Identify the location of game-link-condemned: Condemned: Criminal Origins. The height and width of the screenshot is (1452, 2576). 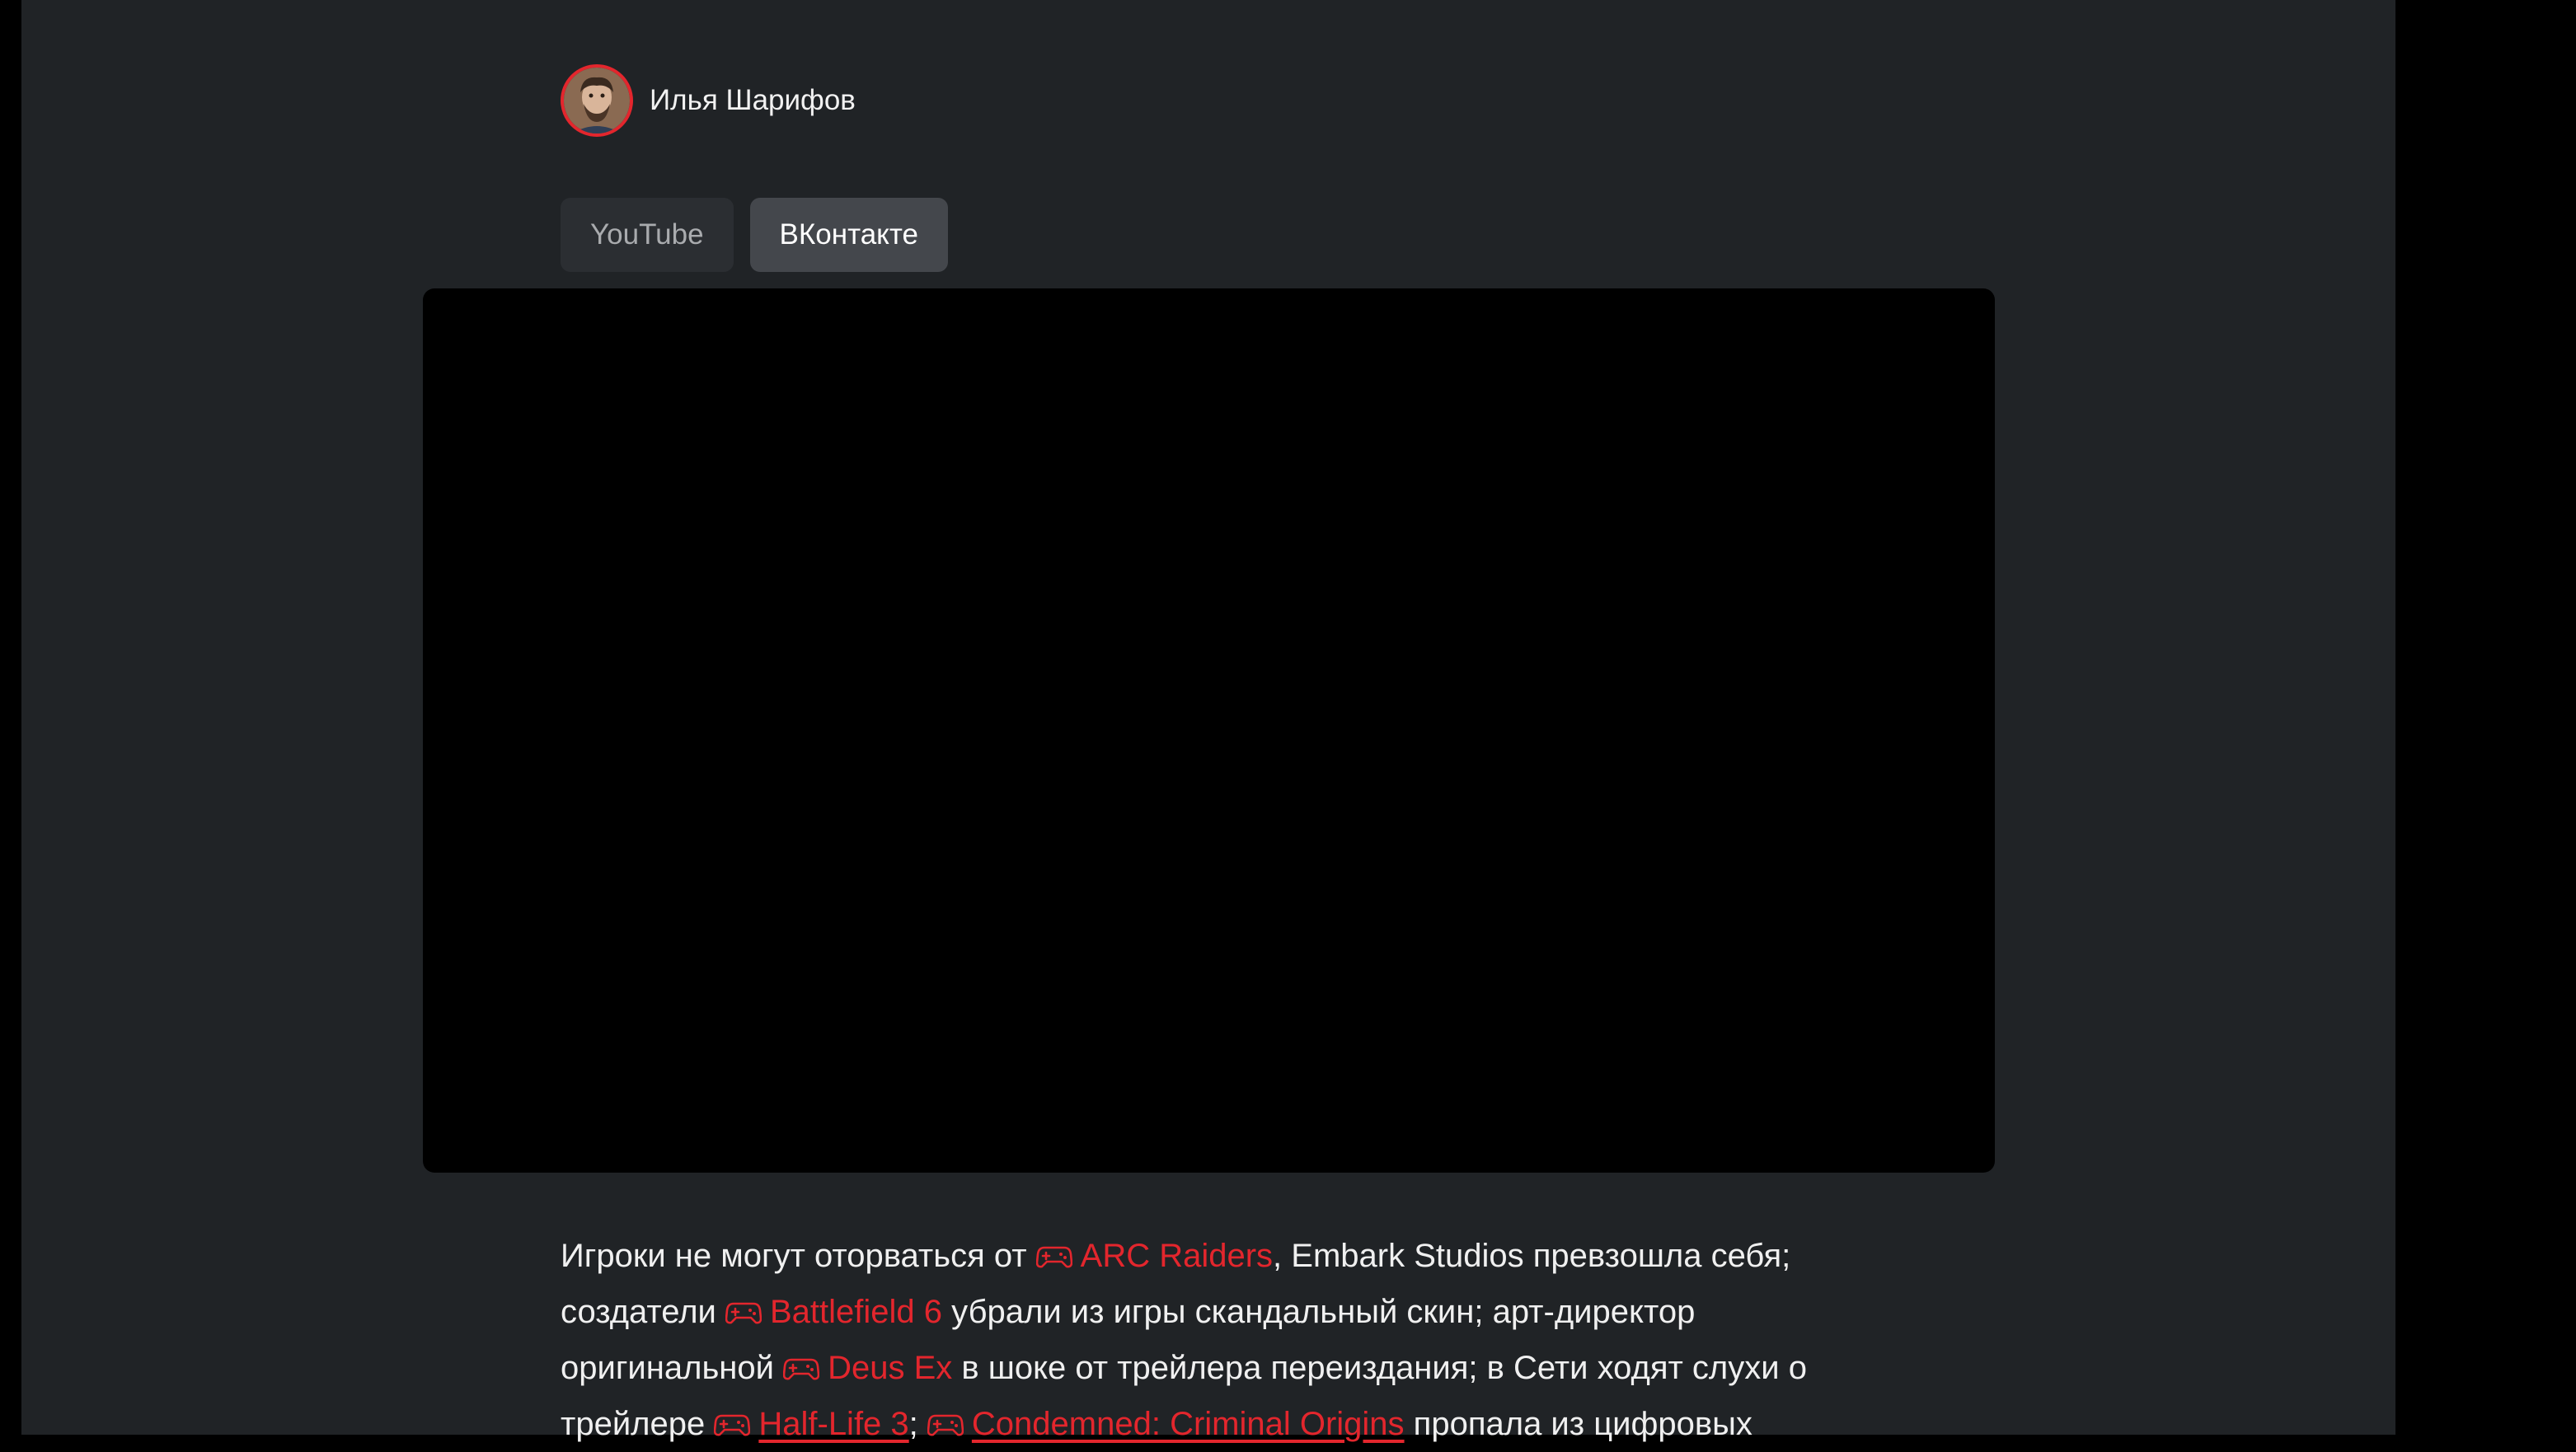
(1166, 1424).